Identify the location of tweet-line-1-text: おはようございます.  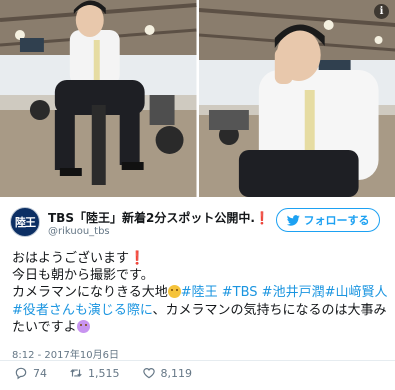
(71, 258).